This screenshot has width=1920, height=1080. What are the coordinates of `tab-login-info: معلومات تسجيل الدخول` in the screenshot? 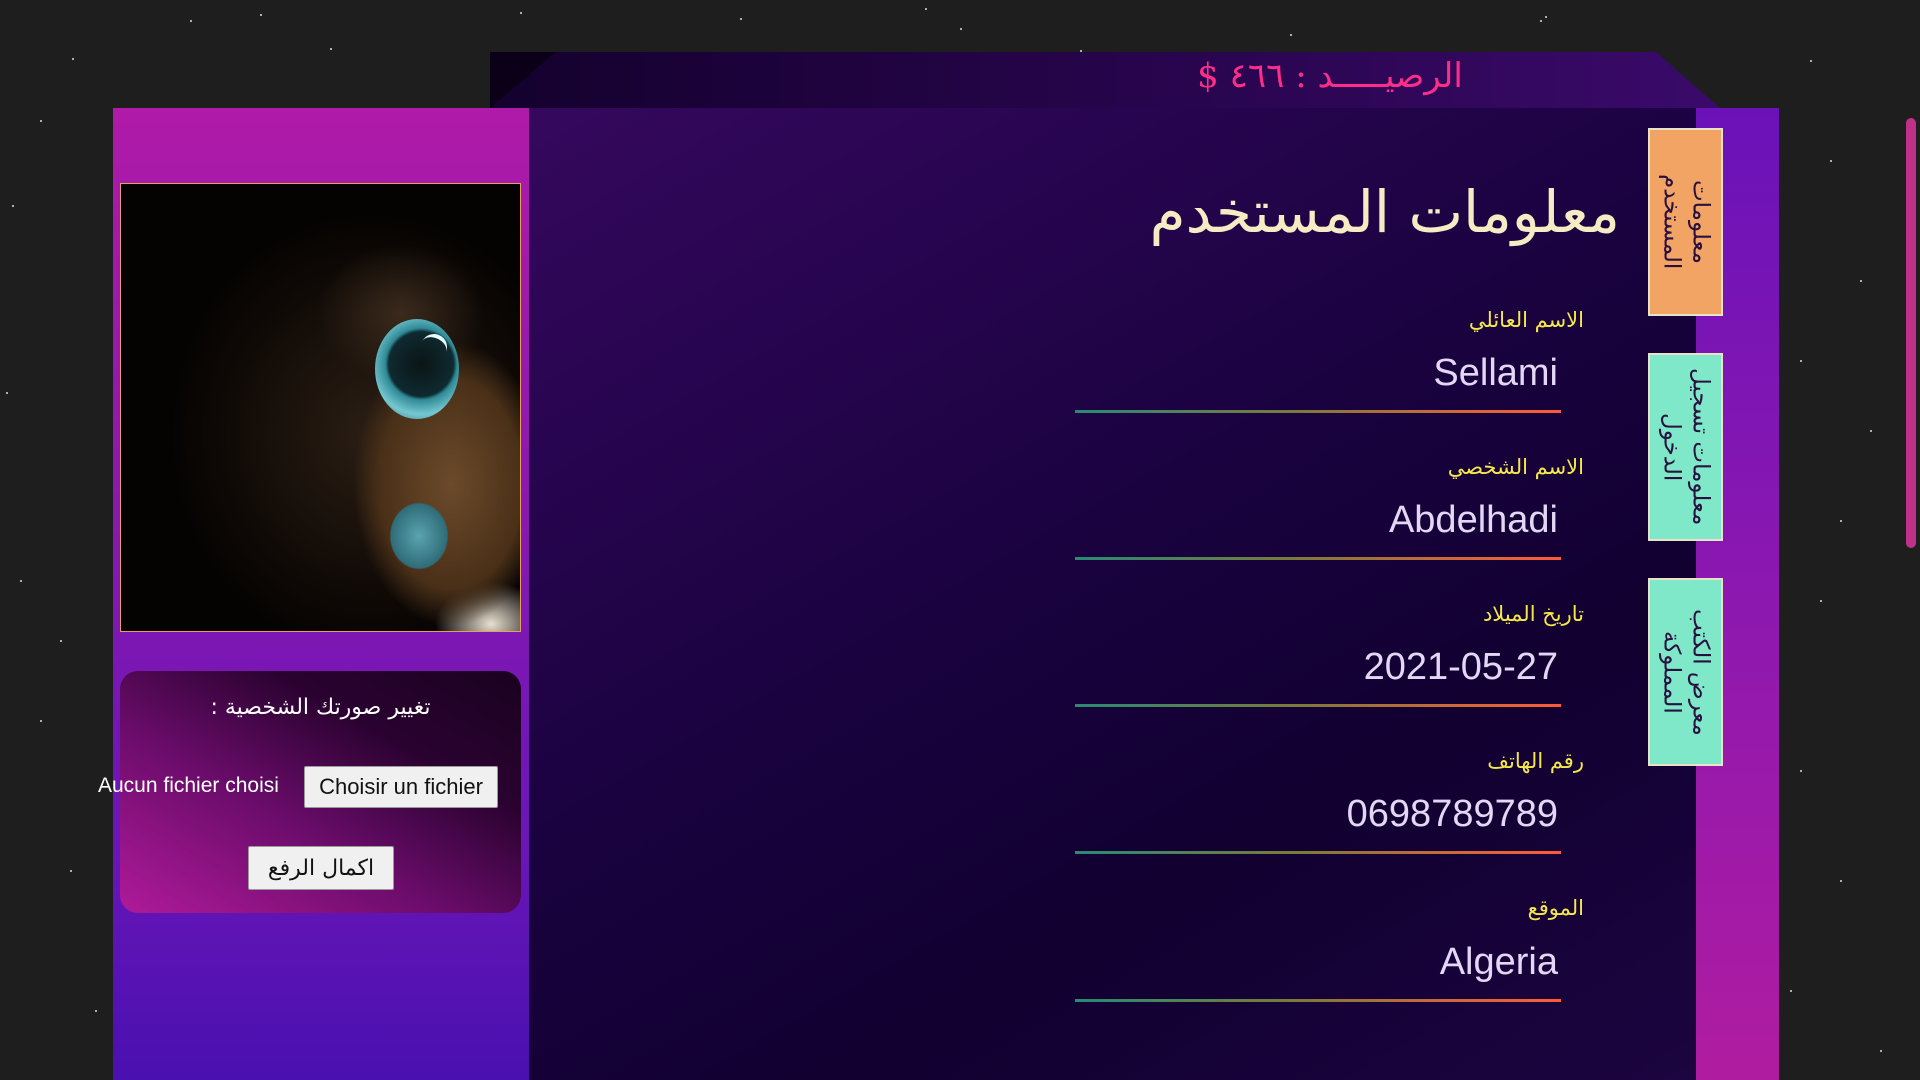 It's located at (1685, 447).